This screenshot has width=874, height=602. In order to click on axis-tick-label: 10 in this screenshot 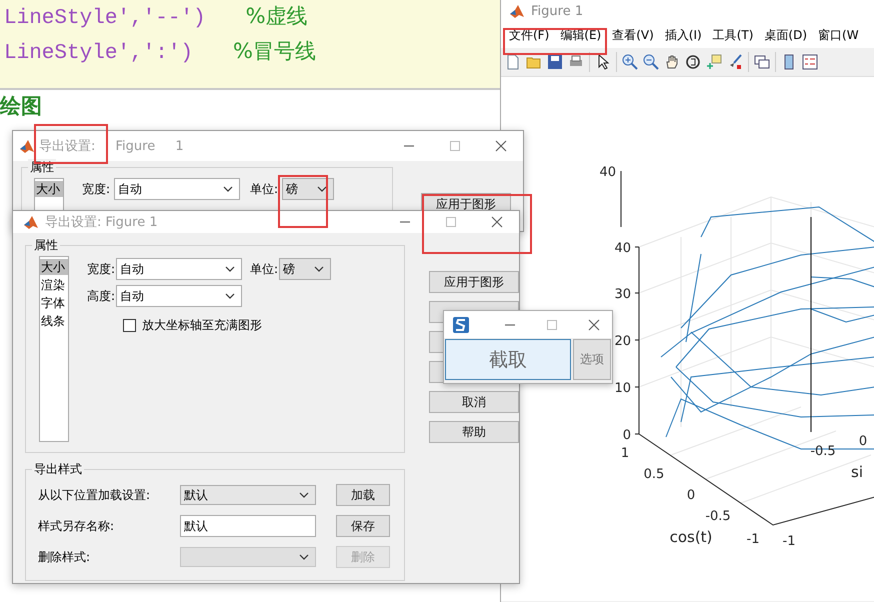, I will do `click(622, 388)`.